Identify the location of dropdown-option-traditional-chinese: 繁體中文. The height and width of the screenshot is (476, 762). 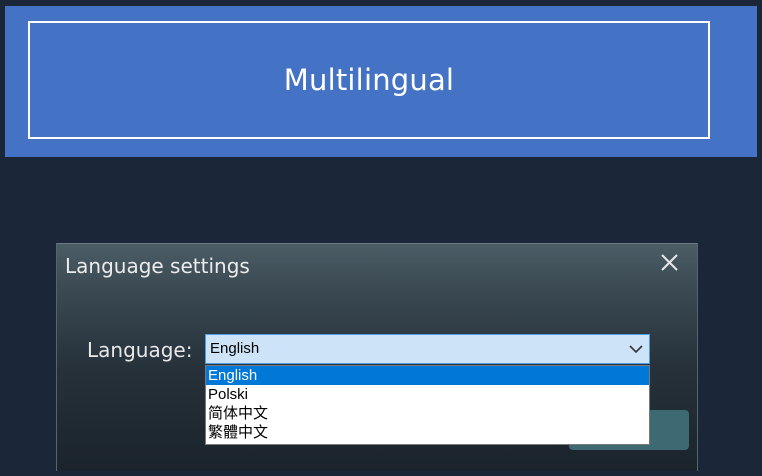
(427, 432).